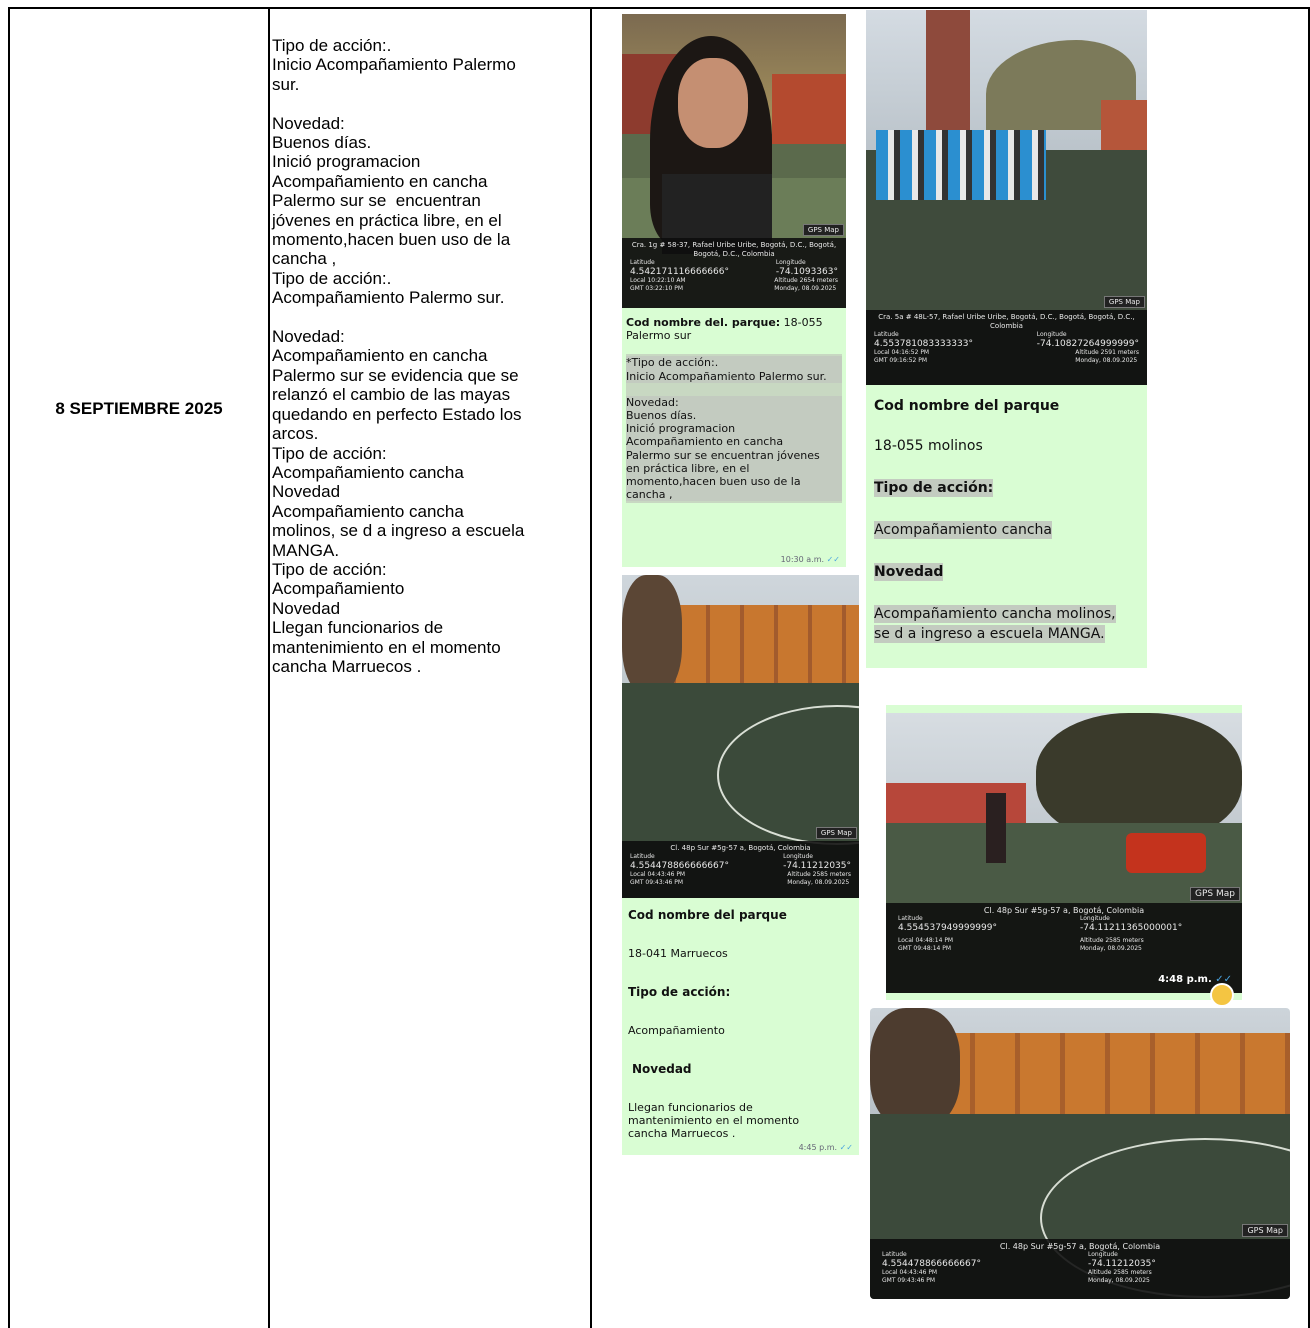  I want to click on note-line: Acompañamiento Palermo sur., so click(388, 298).